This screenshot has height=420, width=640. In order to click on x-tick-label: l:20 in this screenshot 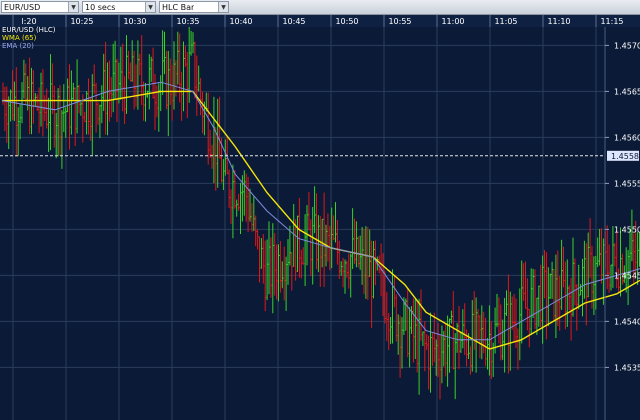, I will do `click(28, 21)`.